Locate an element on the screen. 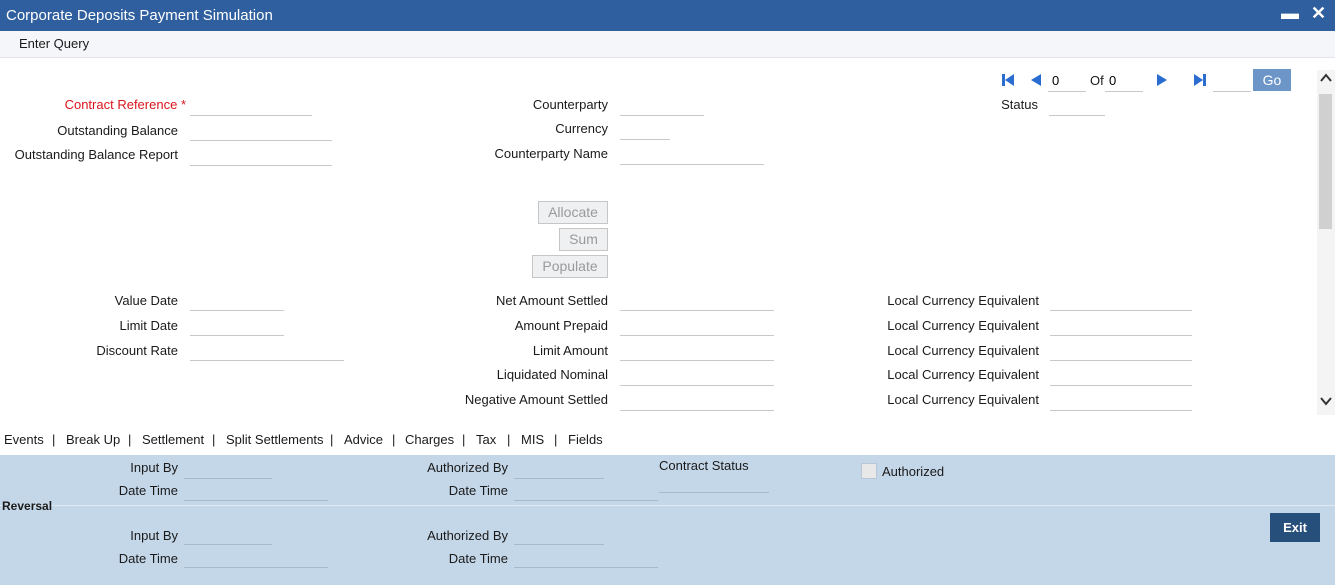 This screenshot has height=585, width=1335. tab-advice: Advice is located at coordinates (363, 439).